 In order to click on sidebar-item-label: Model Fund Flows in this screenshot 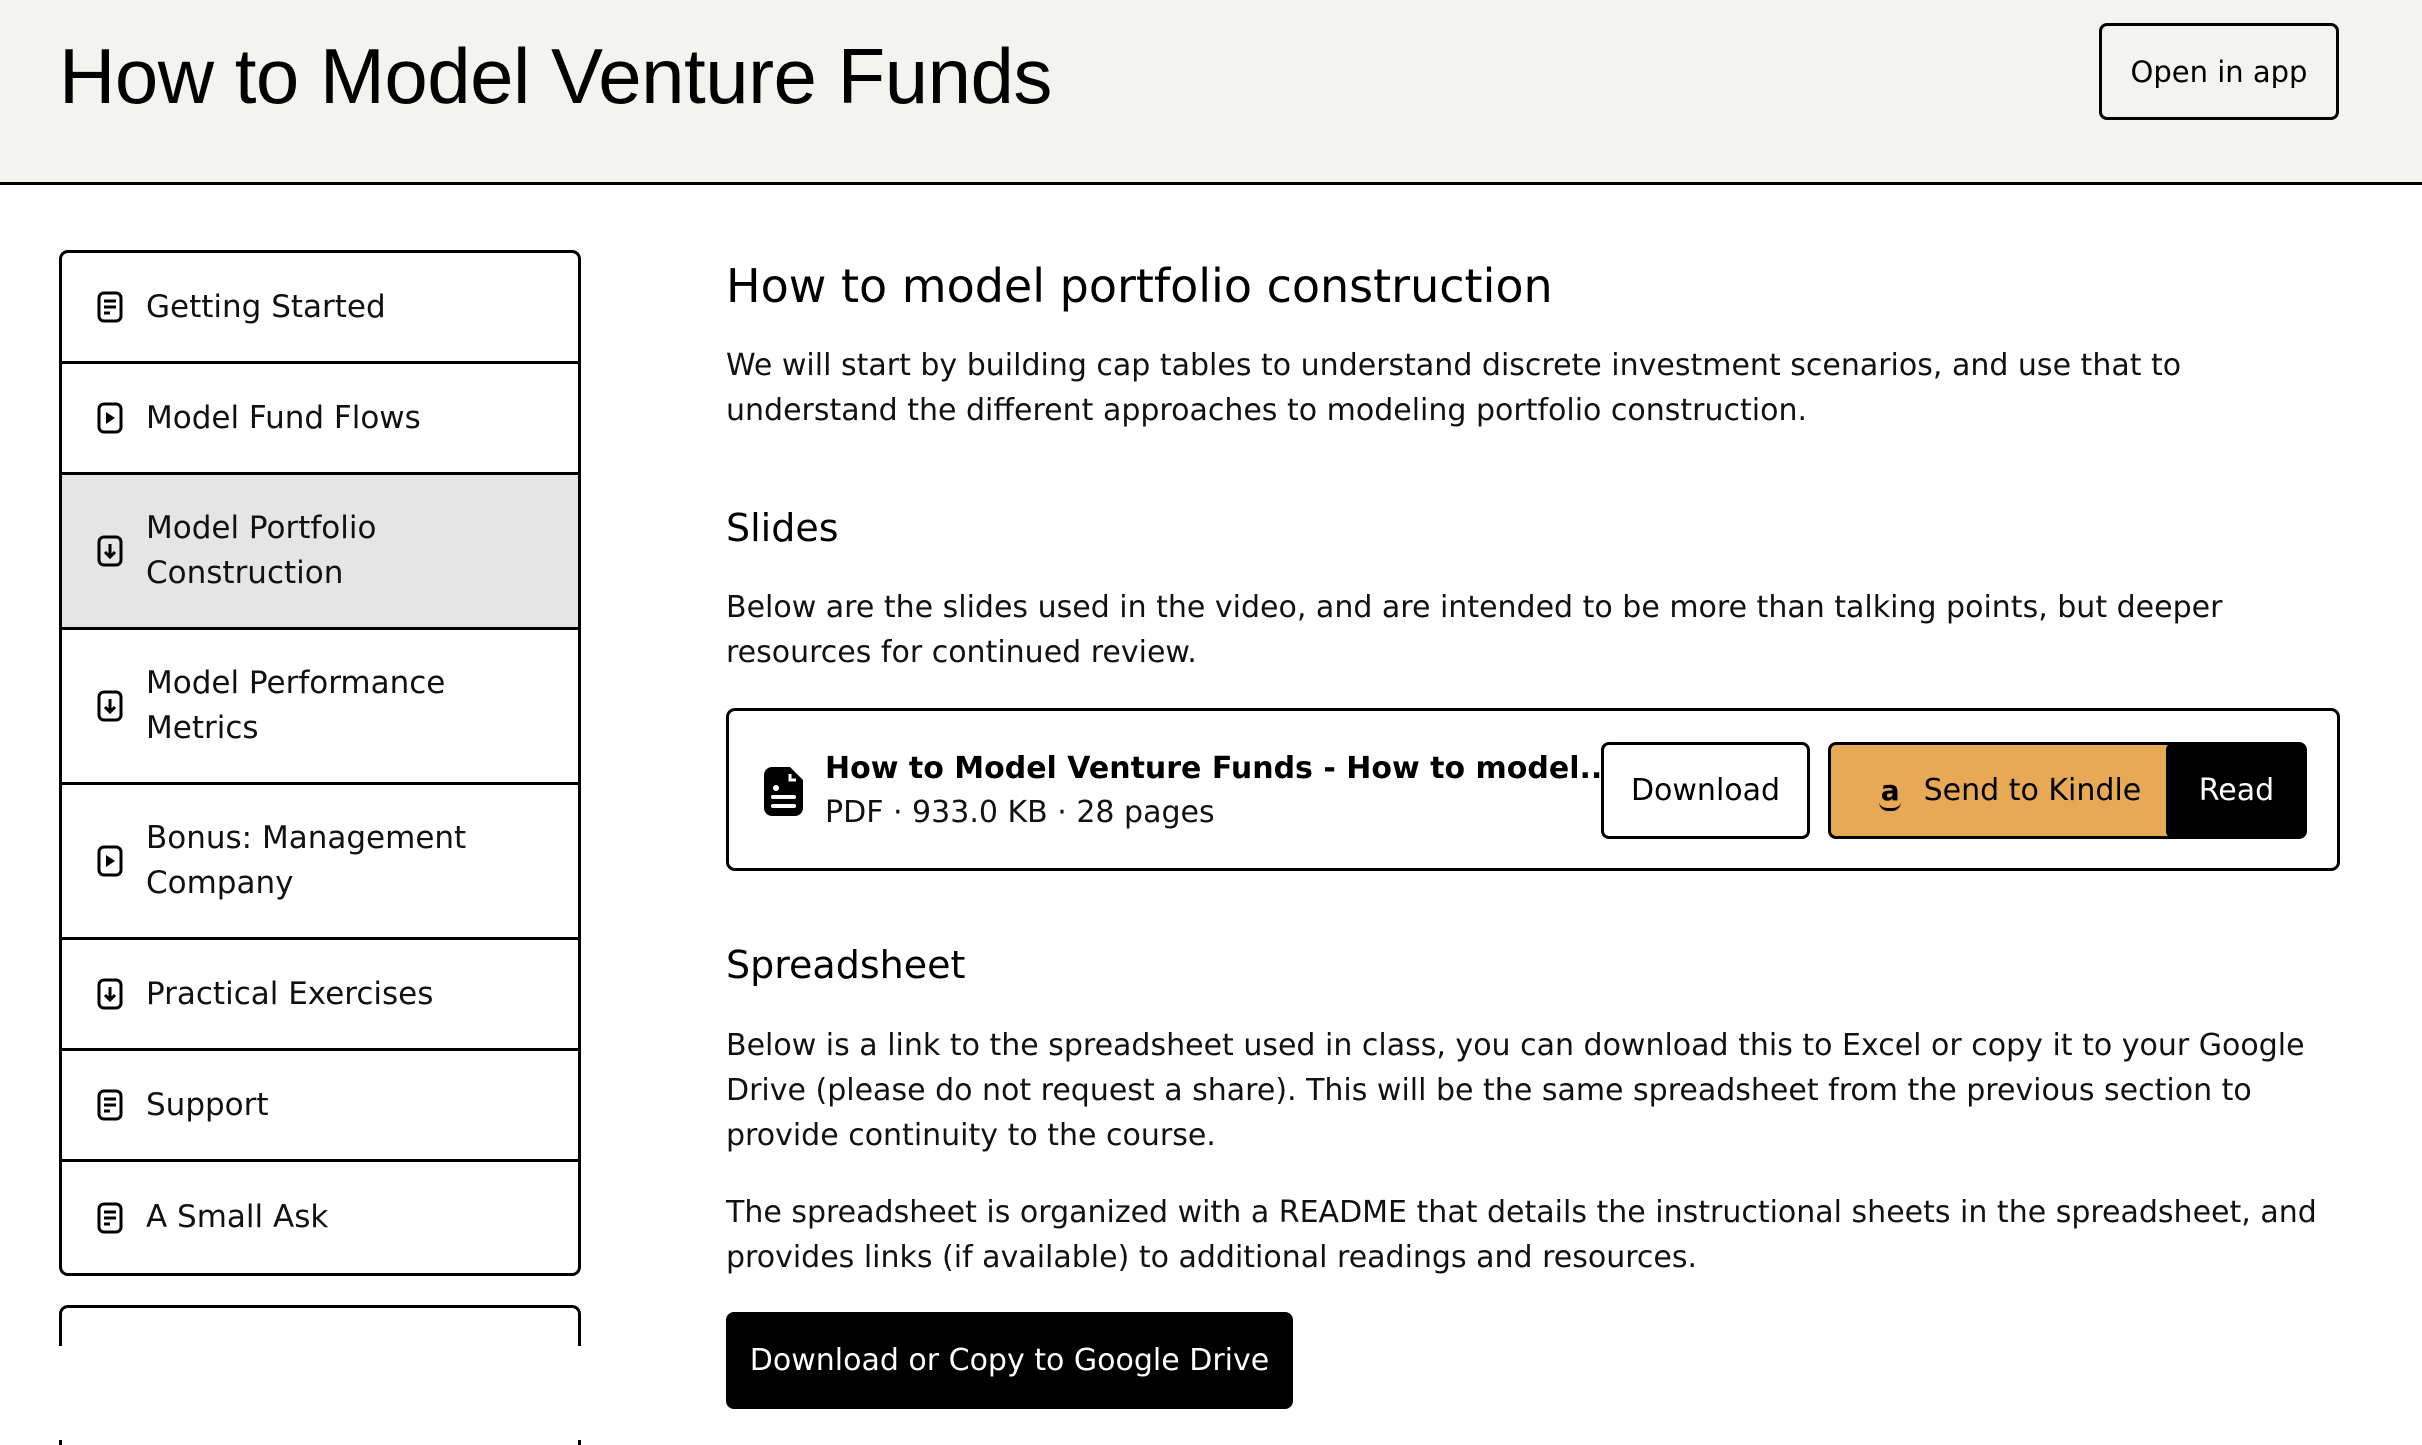, I will do `click(283, 417)`.